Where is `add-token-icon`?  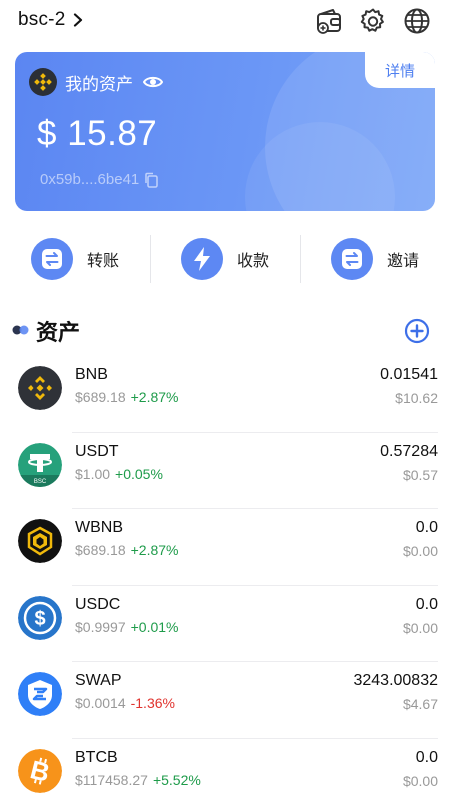 add-token-icon is located at coordinates (417, 331).